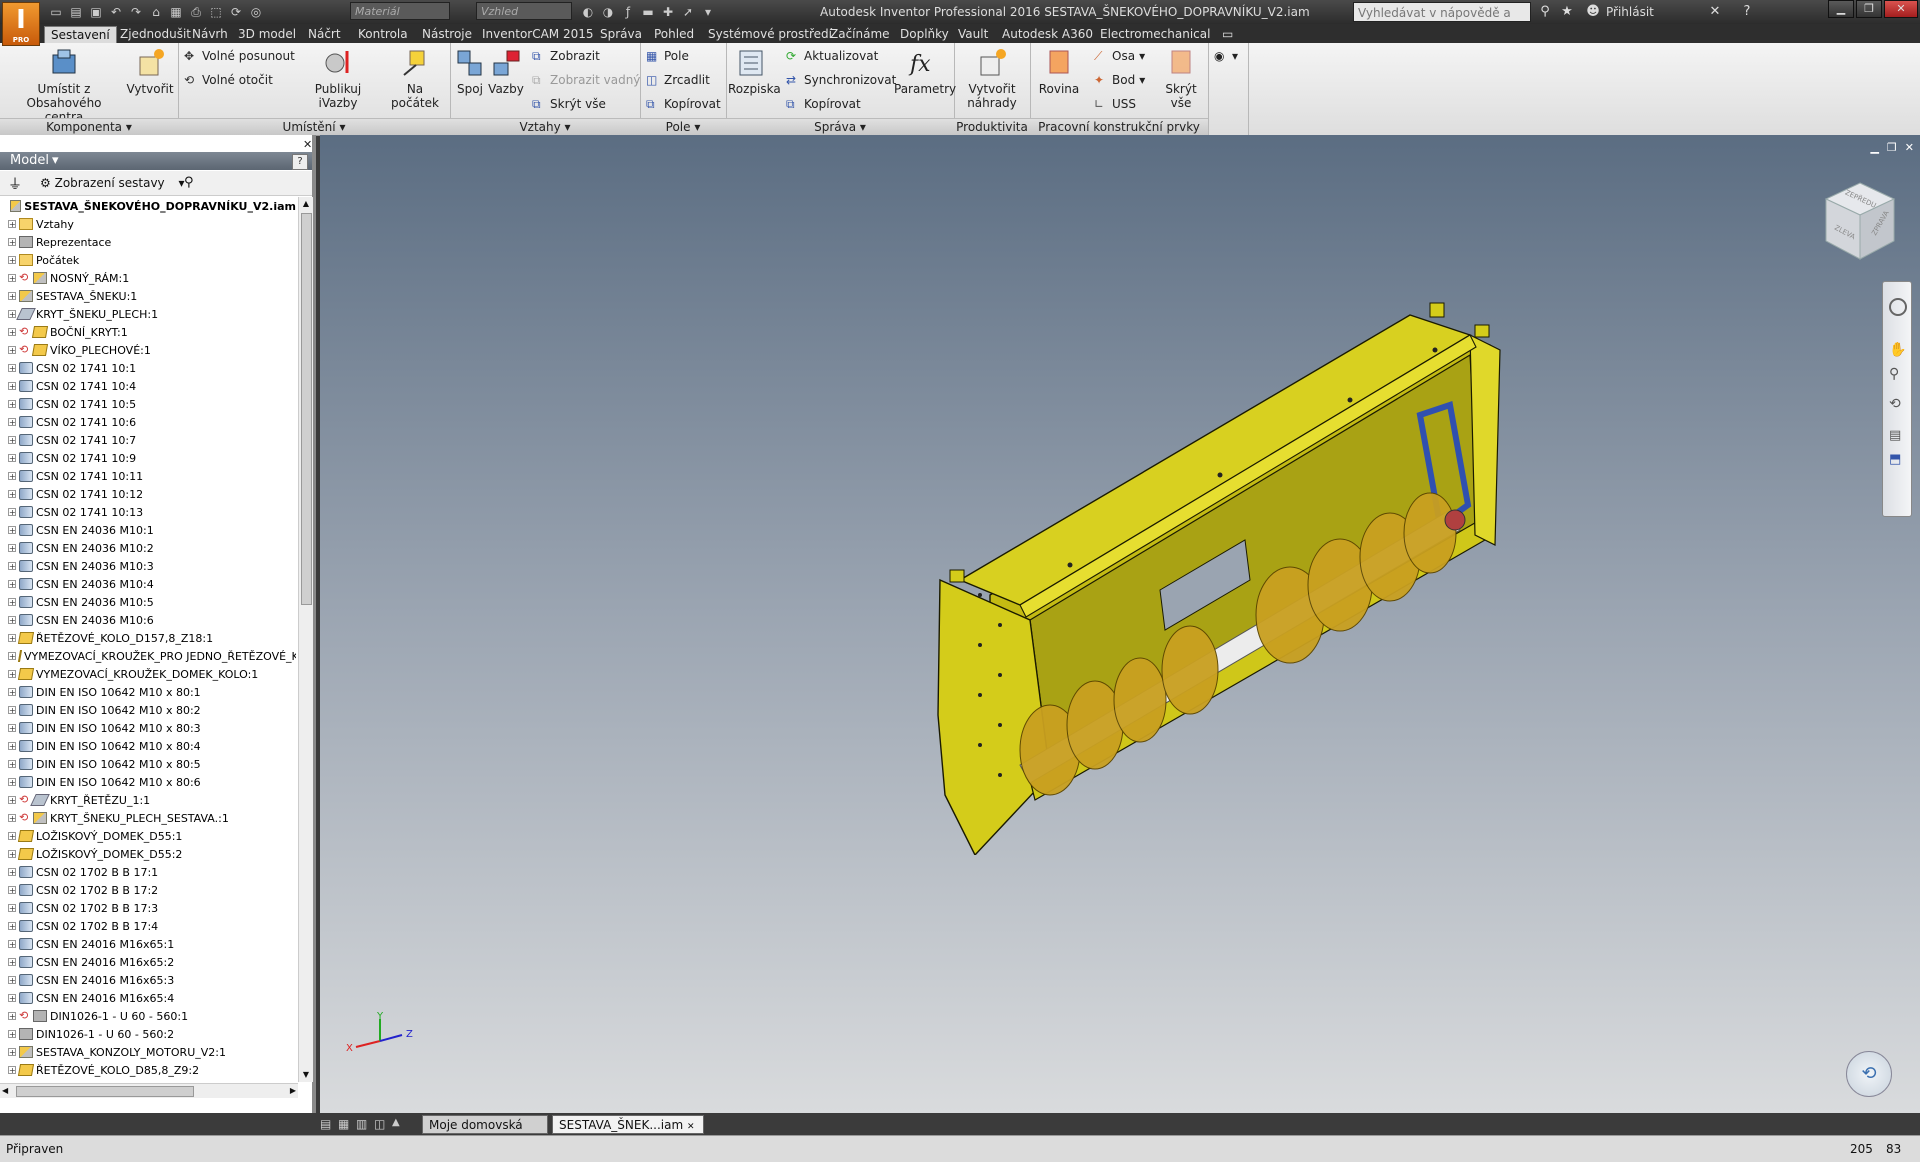 Image resolution: width=1920 pixels, height=1162 pixels. Describe the element at coordinates (148, 692) in the screenshot. I see `tree-item: + DIN EN ISO 10642 M10 x 80:1` at that location.